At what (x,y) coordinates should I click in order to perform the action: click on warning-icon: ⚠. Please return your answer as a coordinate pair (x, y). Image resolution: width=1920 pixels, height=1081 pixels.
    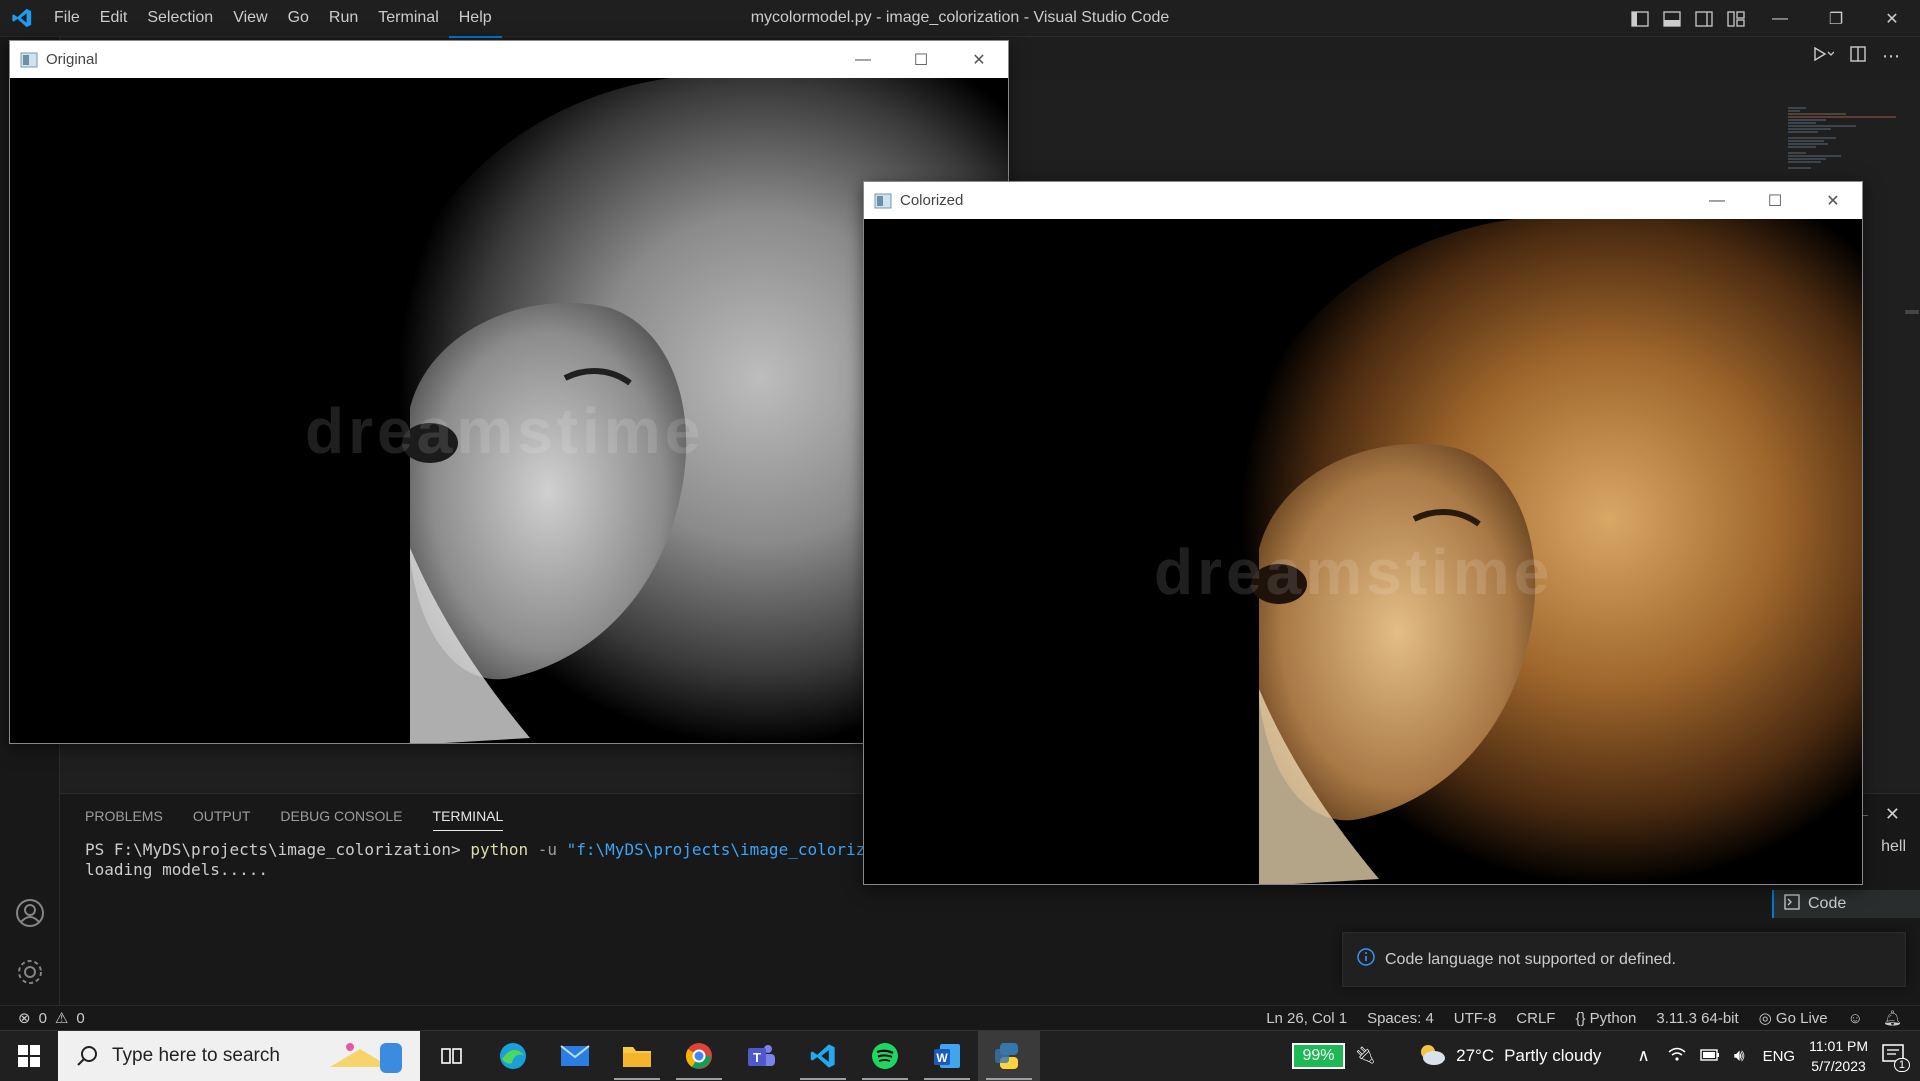
    Looking at the image, I should click on (61, 1018).